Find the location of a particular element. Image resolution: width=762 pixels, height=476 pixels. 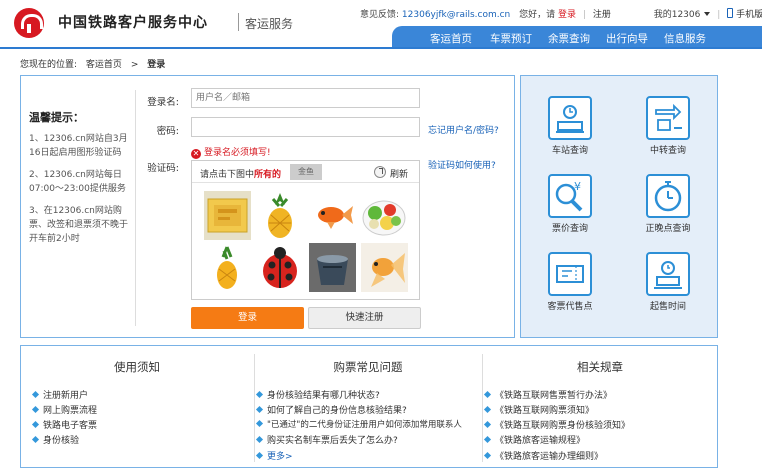

service-sale-time: 起售时间 is located at coordinates (668, 282).